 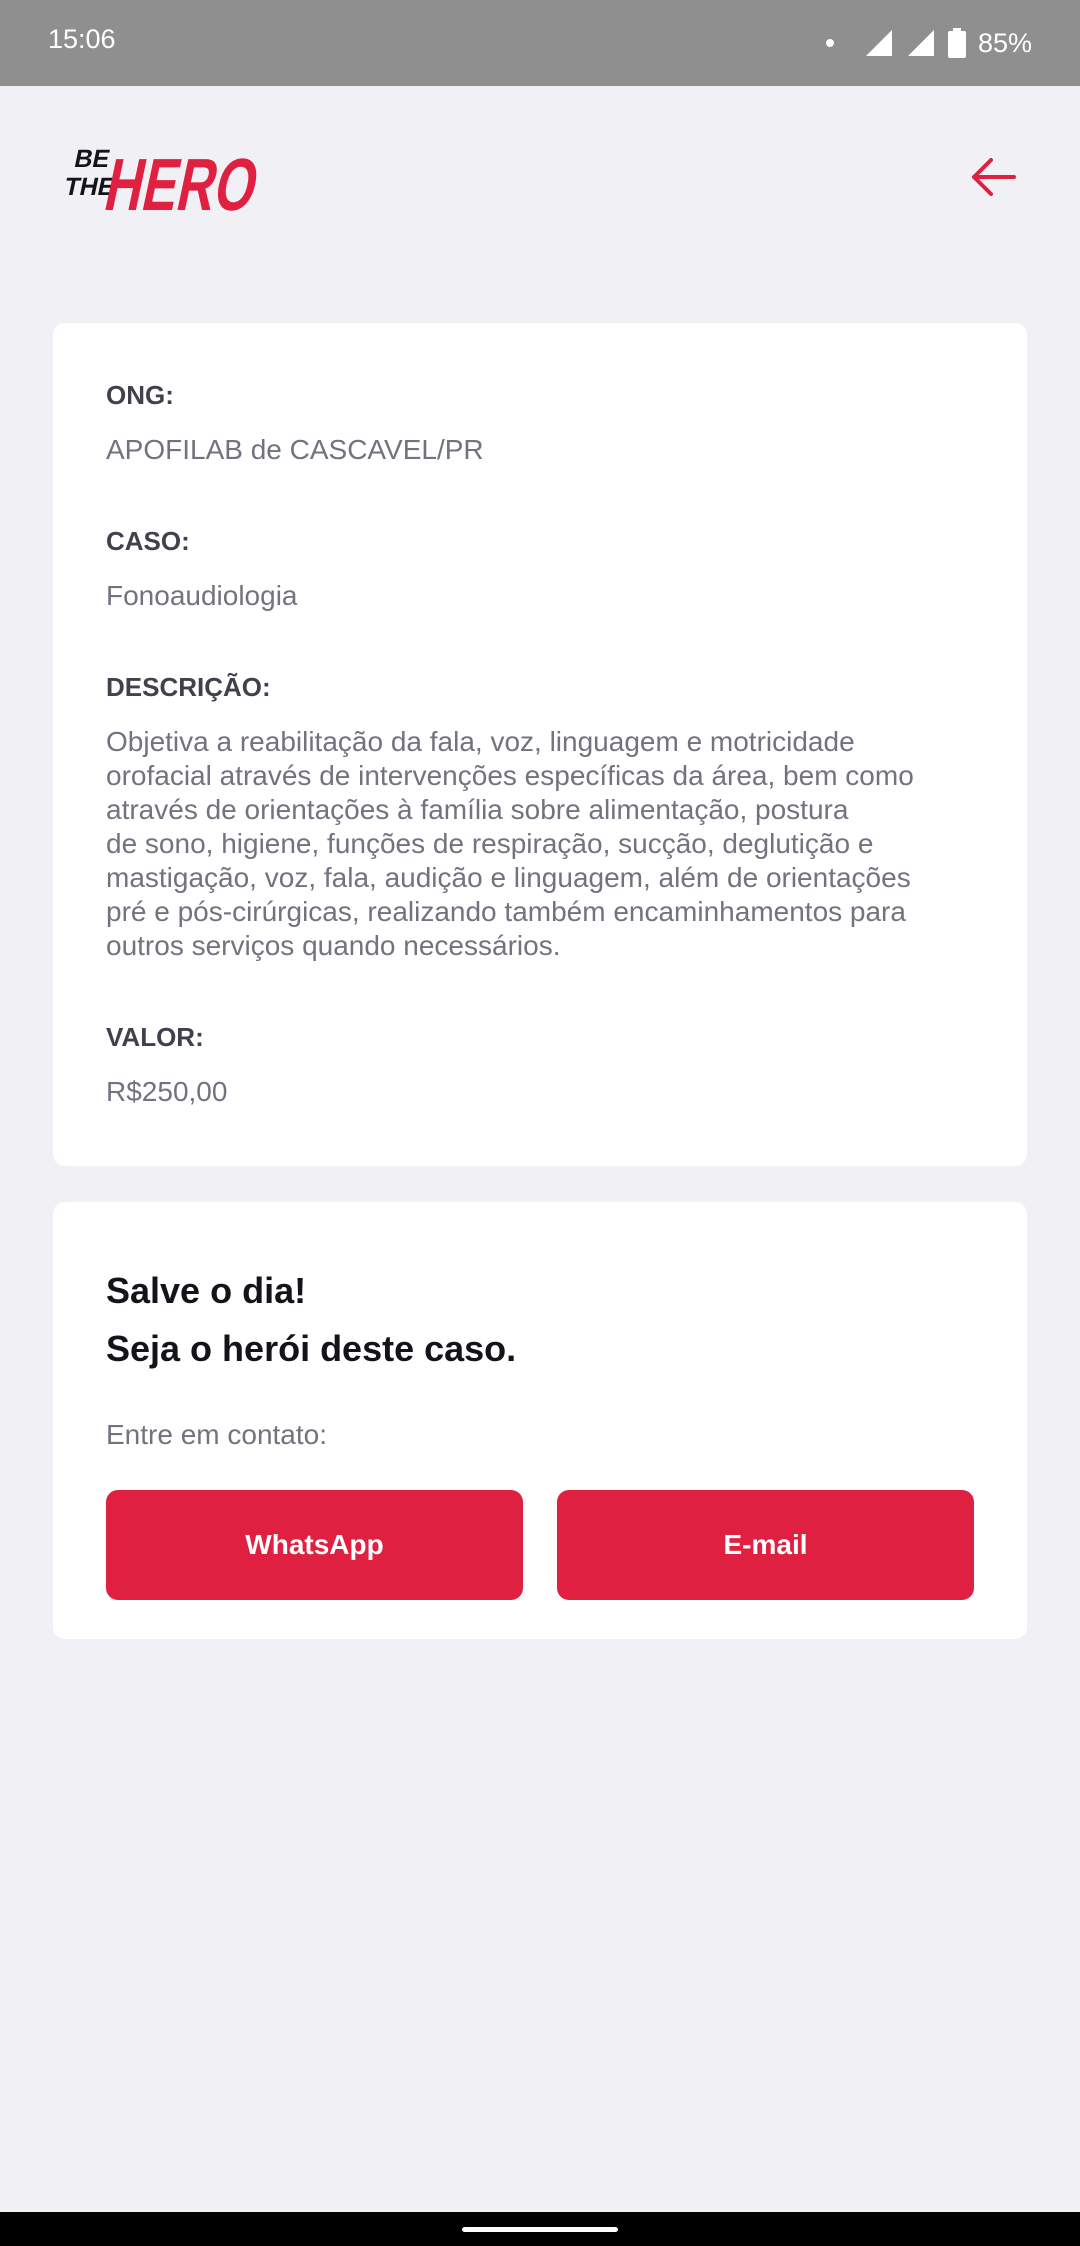 I want to click on status-indicators: 85%, so click(x=928, y=43).